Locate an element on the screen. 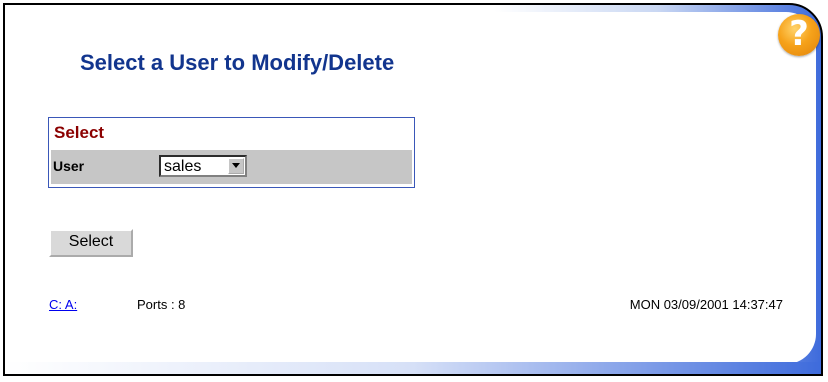  user-row: User sales is located at coordinates (231, 167).